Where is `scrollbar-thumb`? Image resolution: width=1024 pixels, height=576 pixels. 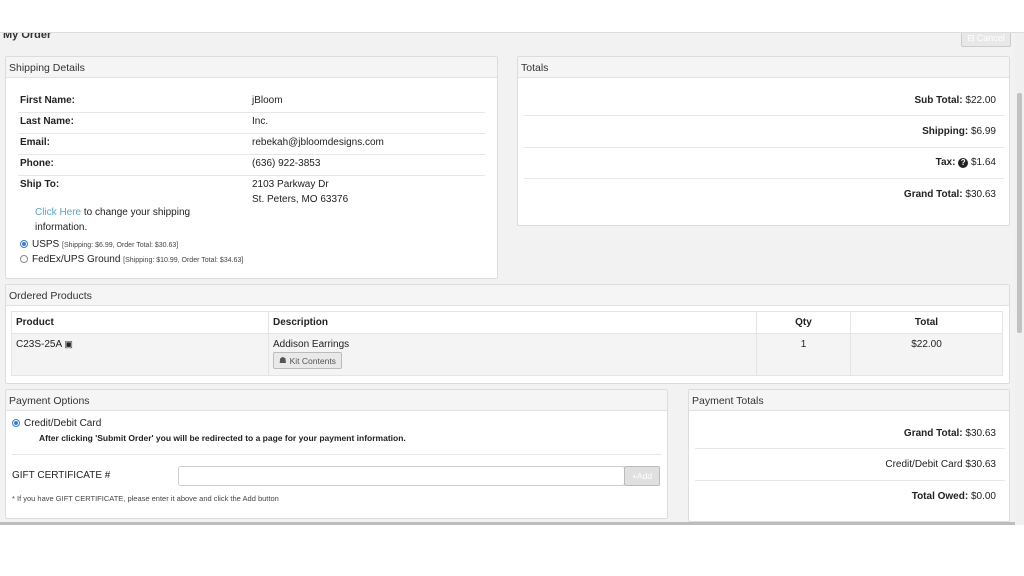 scrollbar-thumb is located at coordinates (1019, 213).